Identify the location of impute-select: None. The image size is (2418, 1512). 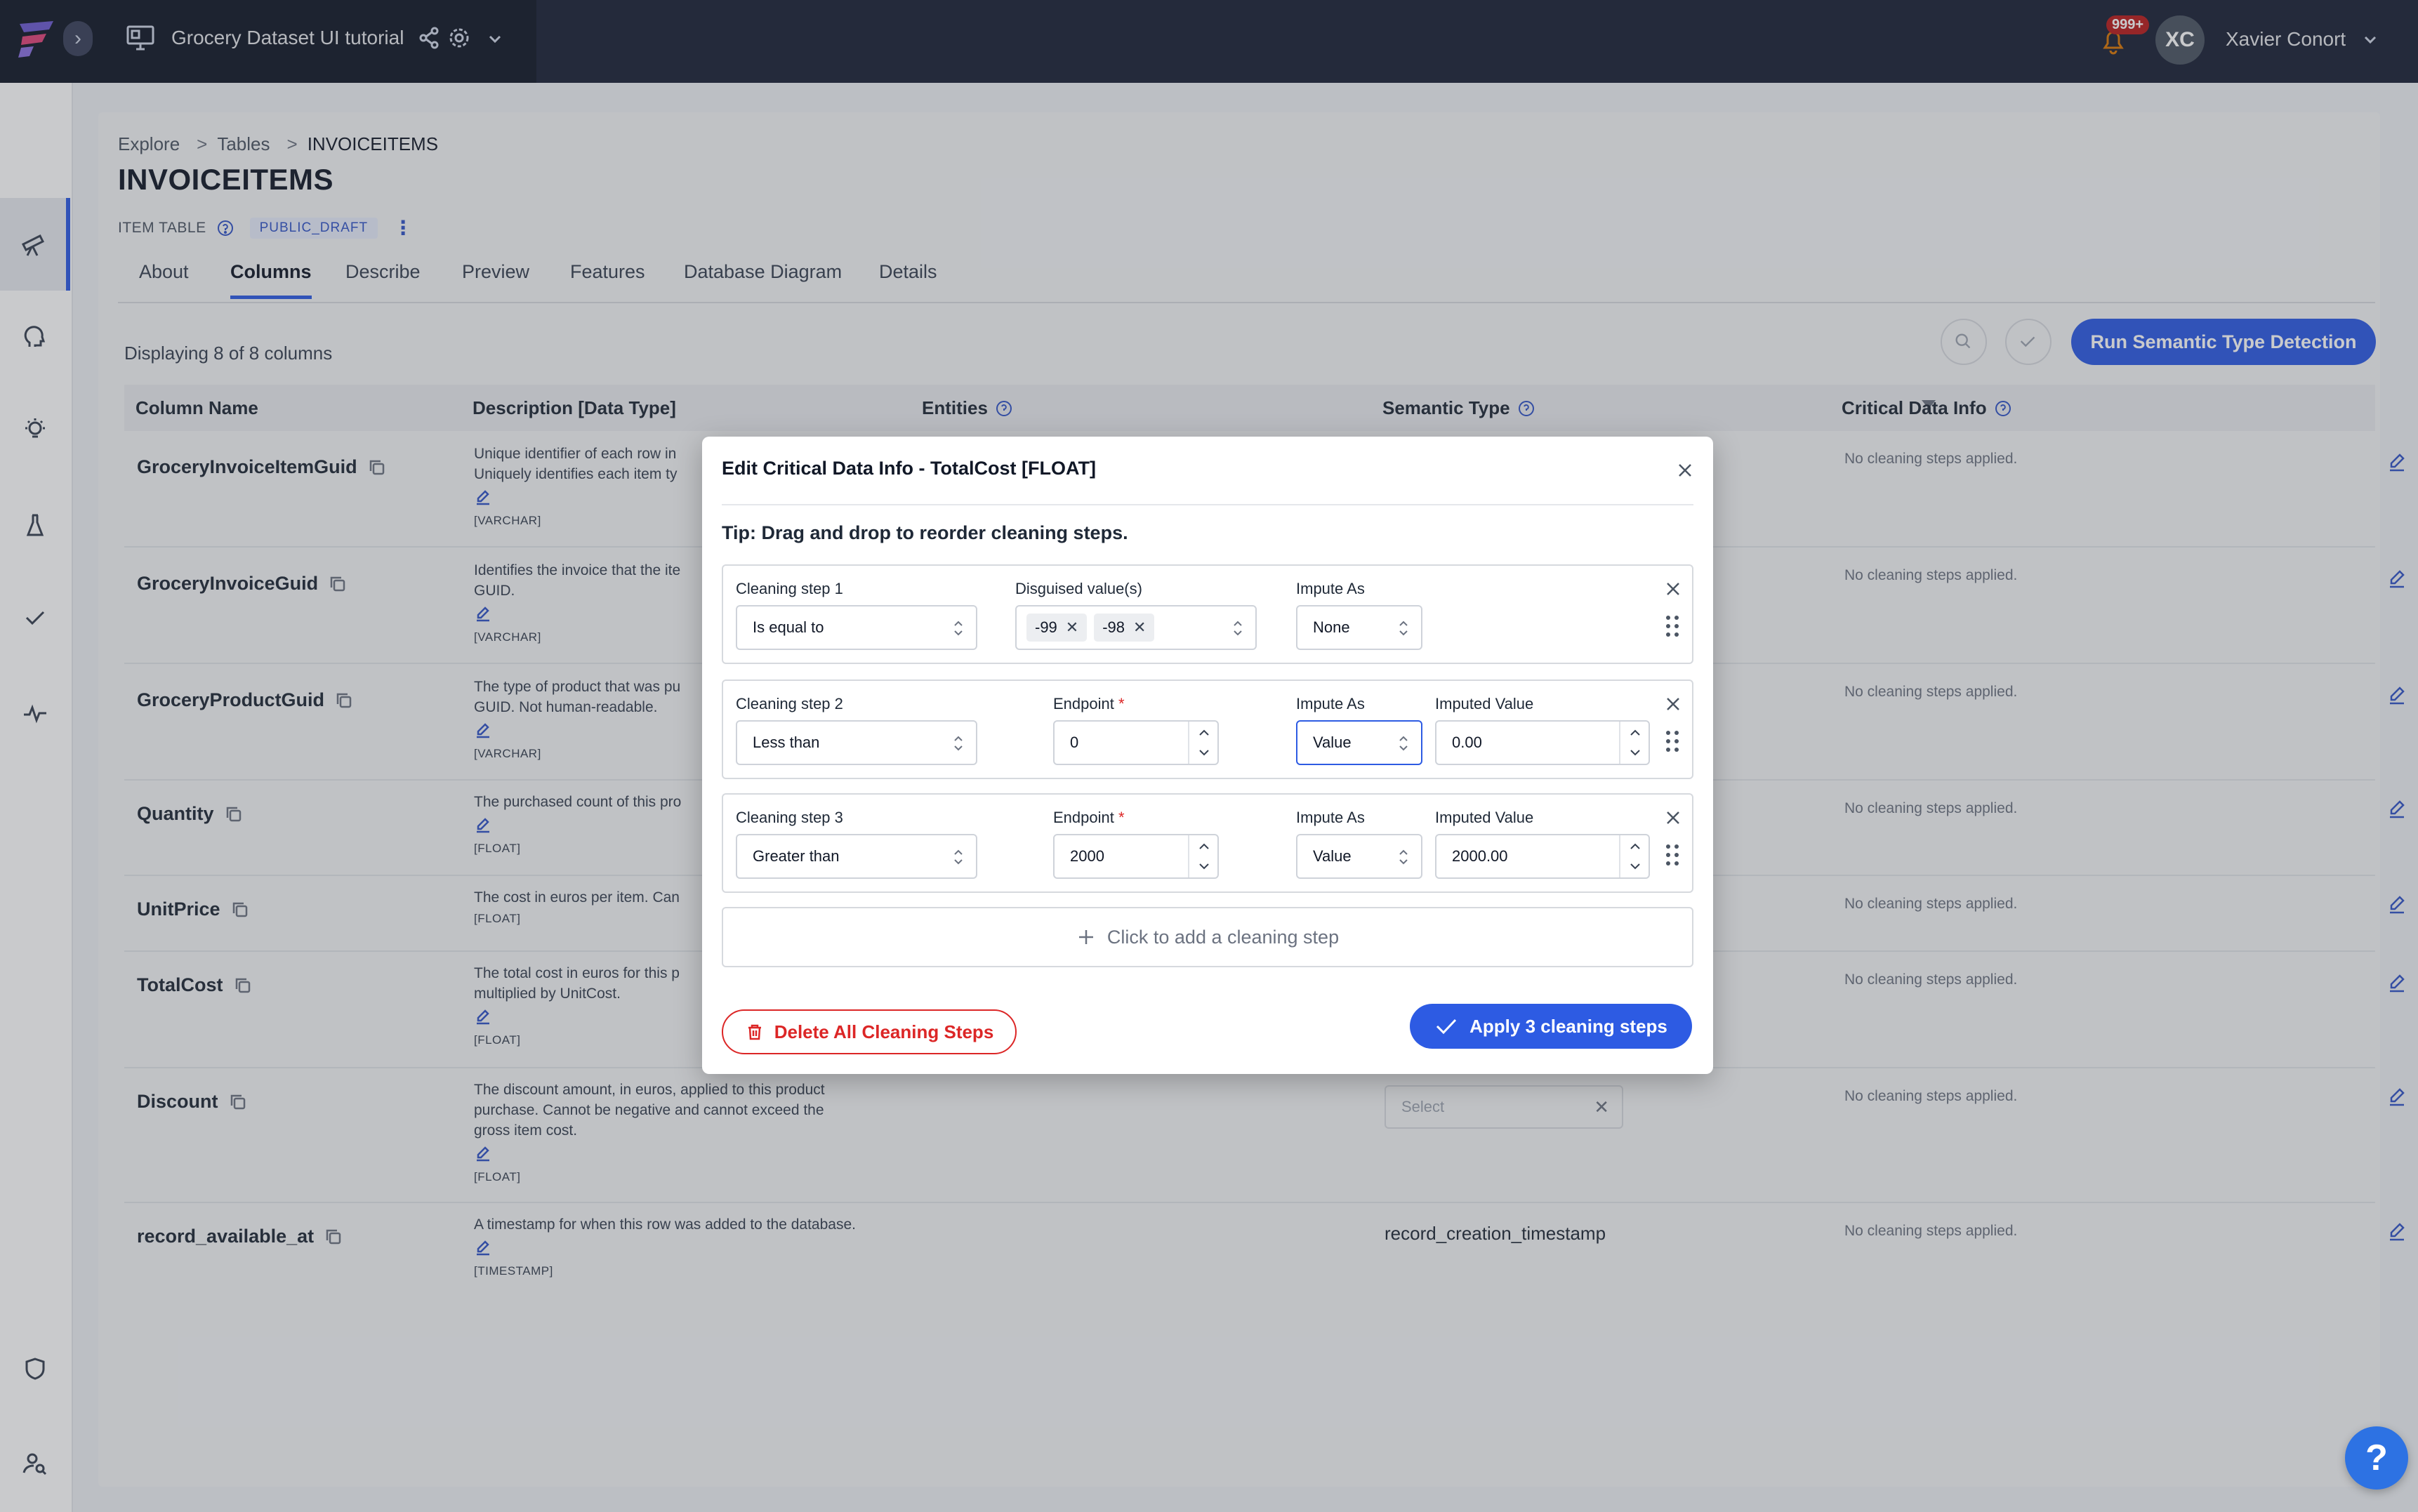
(1359, 627).